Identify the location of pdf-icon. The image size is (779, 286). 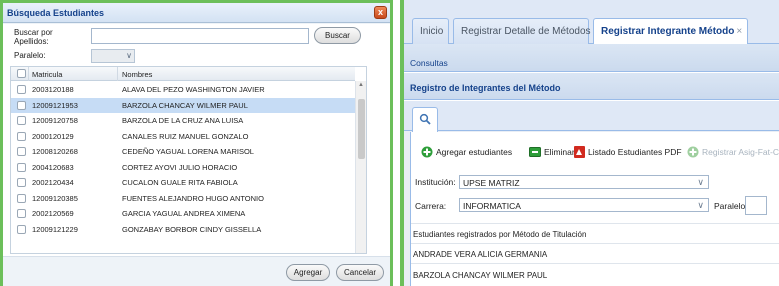
(579, 152).